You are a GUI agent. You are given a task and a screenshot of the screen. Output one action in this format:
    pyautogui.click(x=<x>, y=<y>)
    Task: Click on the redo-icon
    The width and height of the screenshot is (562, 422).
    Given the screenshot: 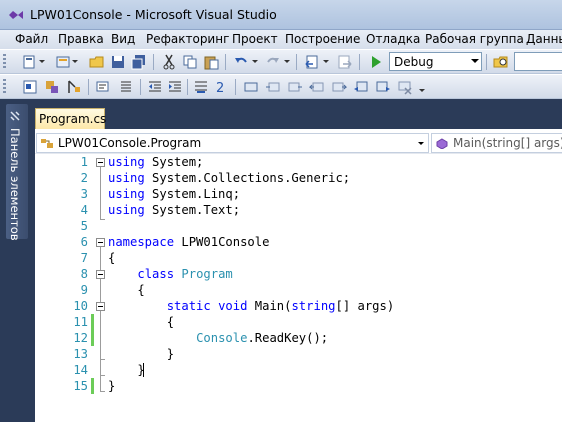 What is the action you would take?
    pyautogui.click(x=273, y=62)
    